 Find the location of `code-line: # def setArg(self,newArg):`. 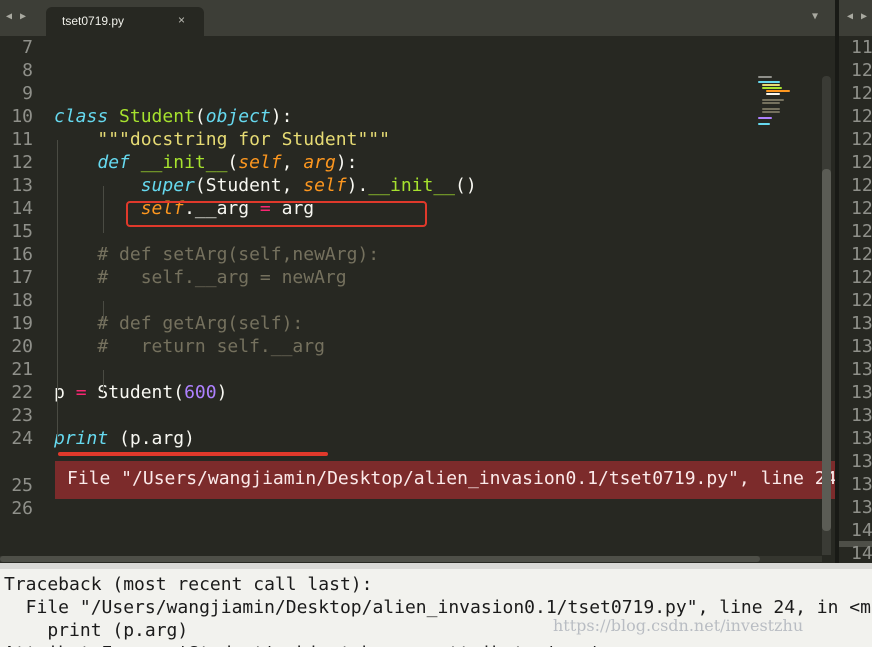

code-line: # def setArg(self,newArg): is located at coordinates (216, 254).